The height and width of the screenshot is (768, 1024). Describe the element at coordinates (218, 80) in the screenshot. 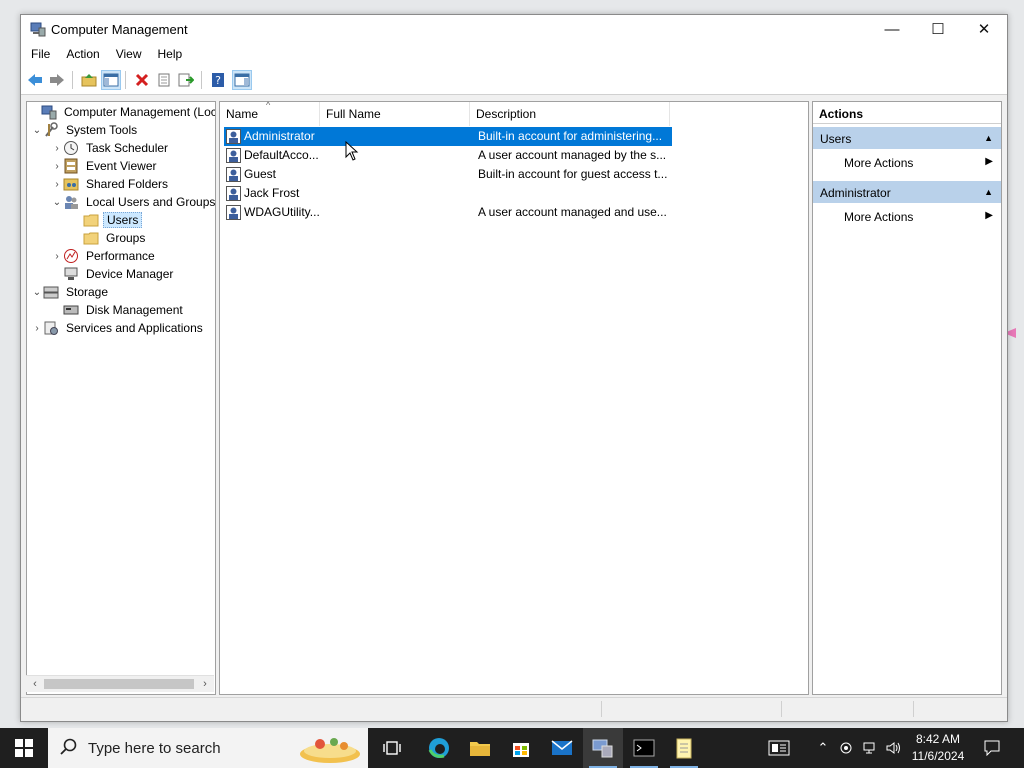

I see `help-icon: ?` at that location.